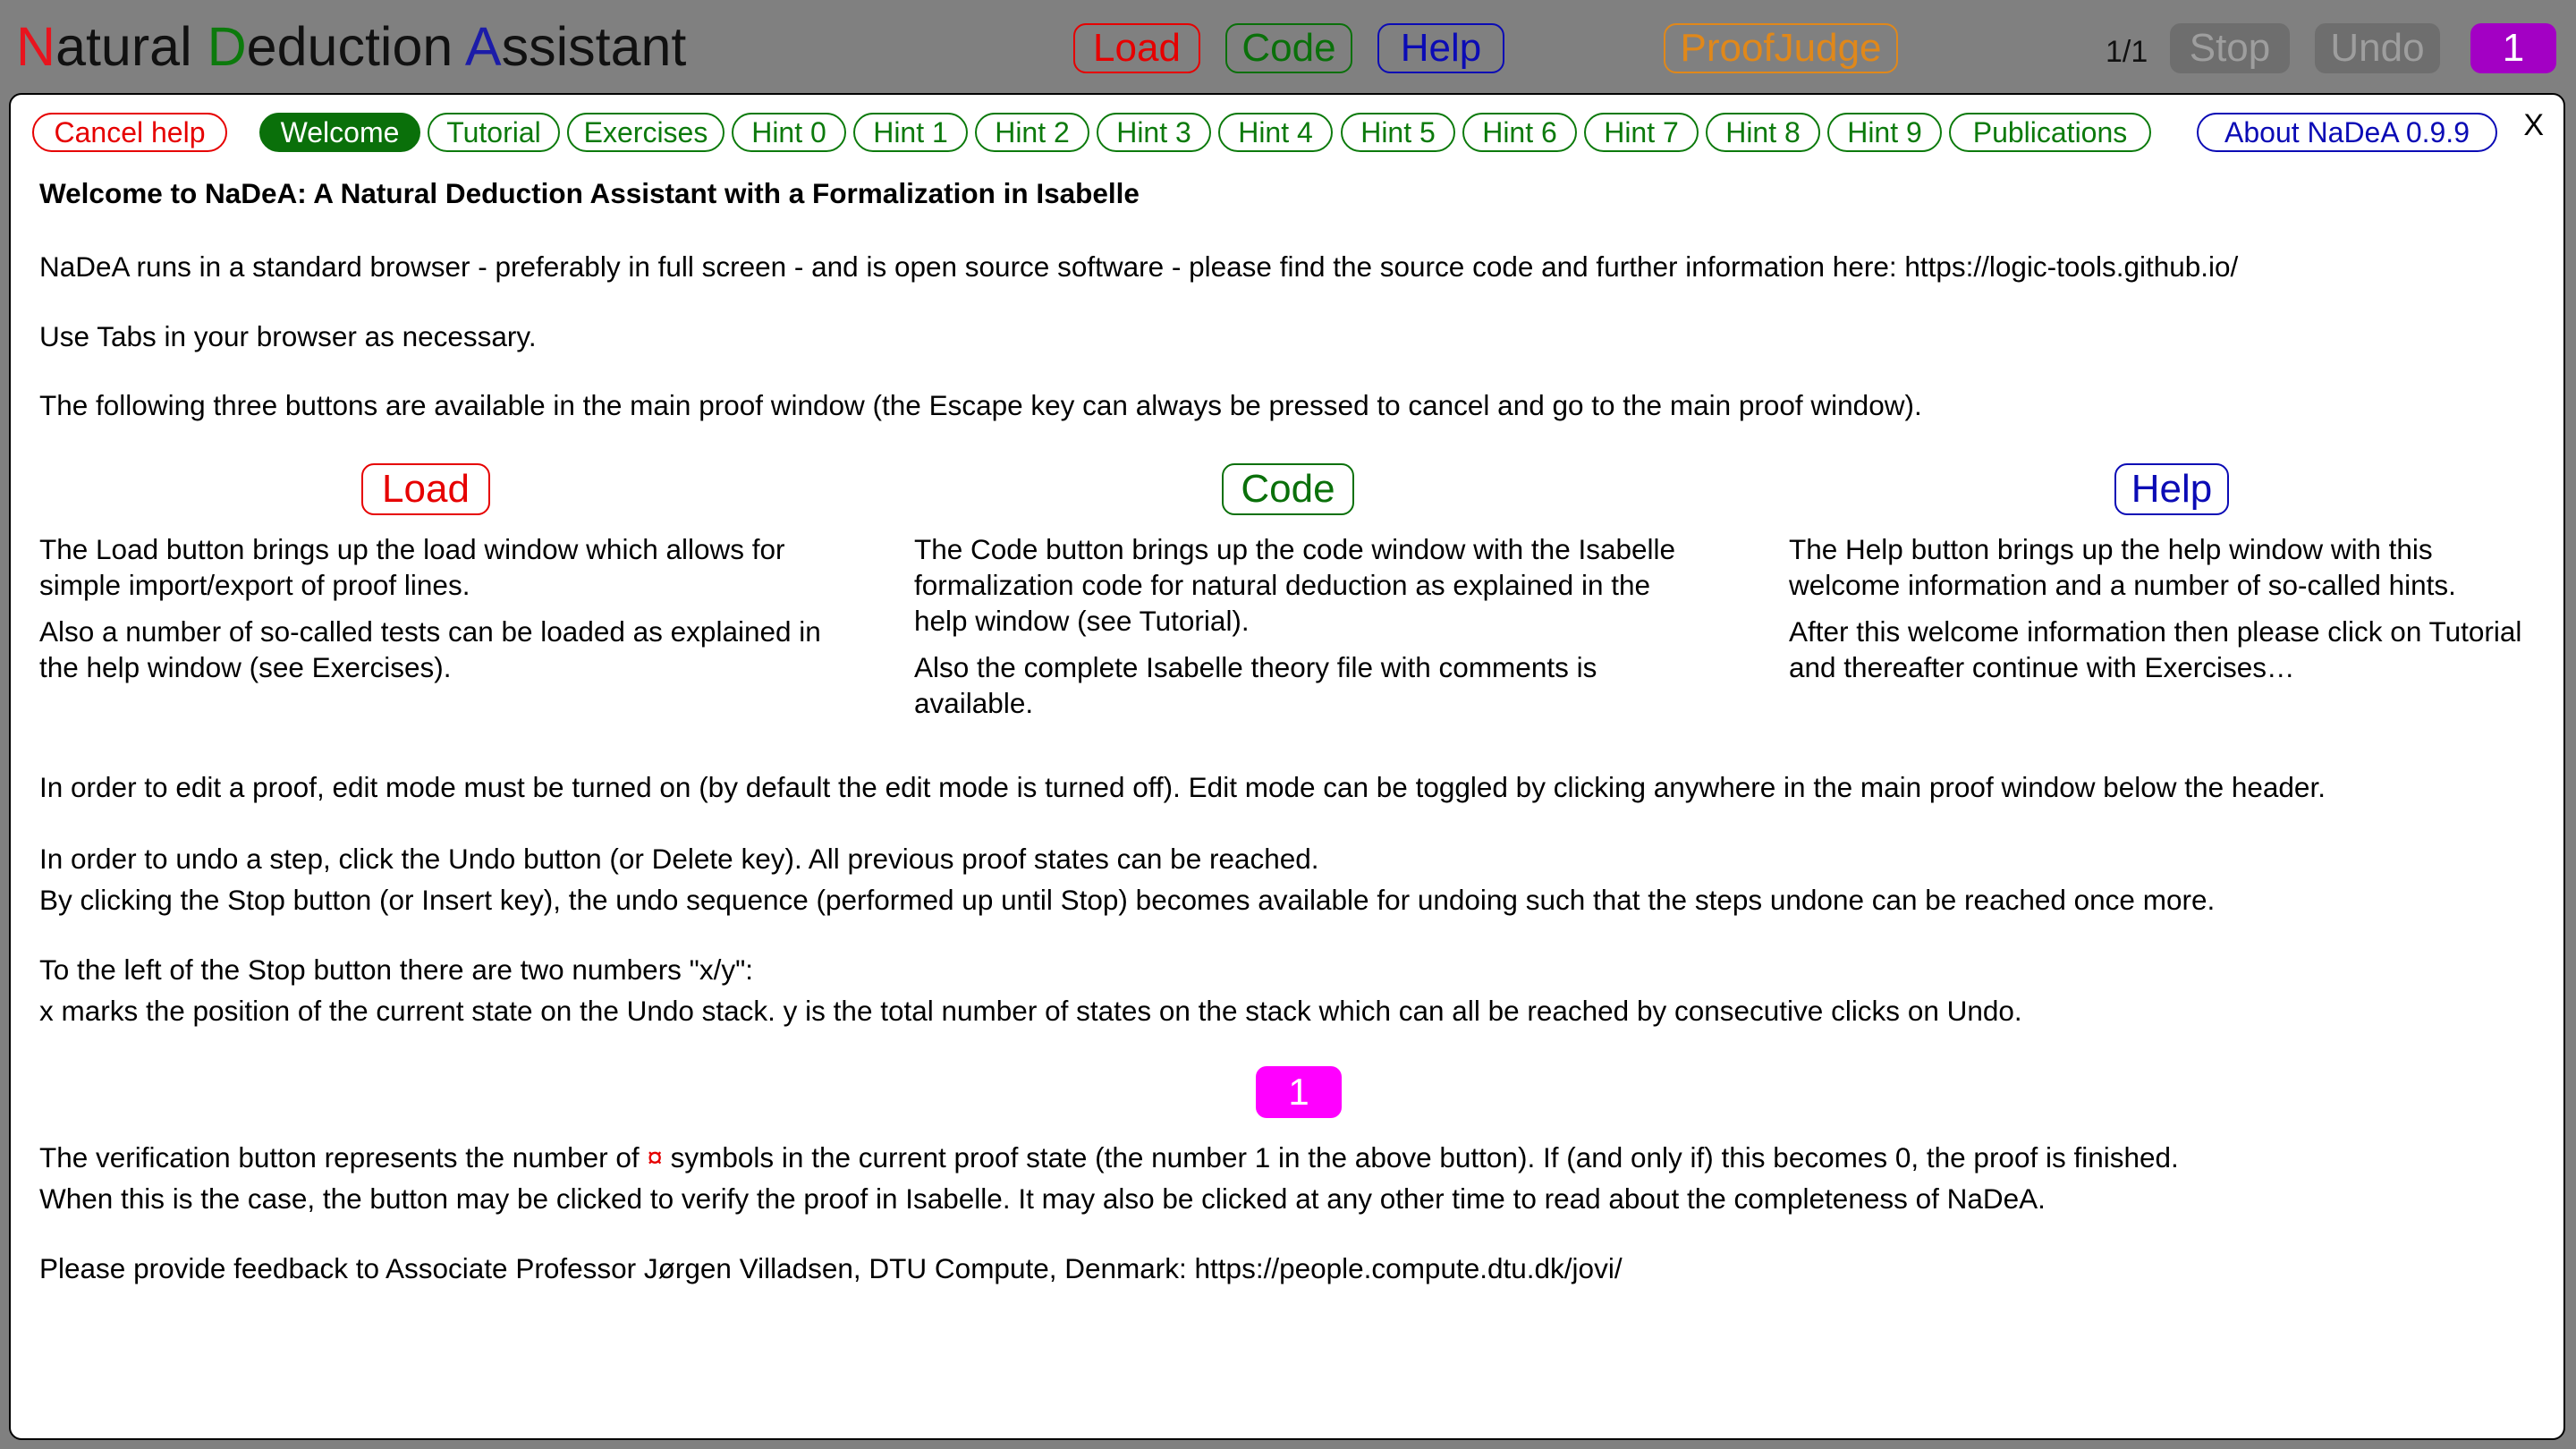 This screenshot has width=2576, height=1449. What do you see at coordinates (2533, 125) in the screenshot?
I see `close-help-button: X` at bounding box center [2533, 125].